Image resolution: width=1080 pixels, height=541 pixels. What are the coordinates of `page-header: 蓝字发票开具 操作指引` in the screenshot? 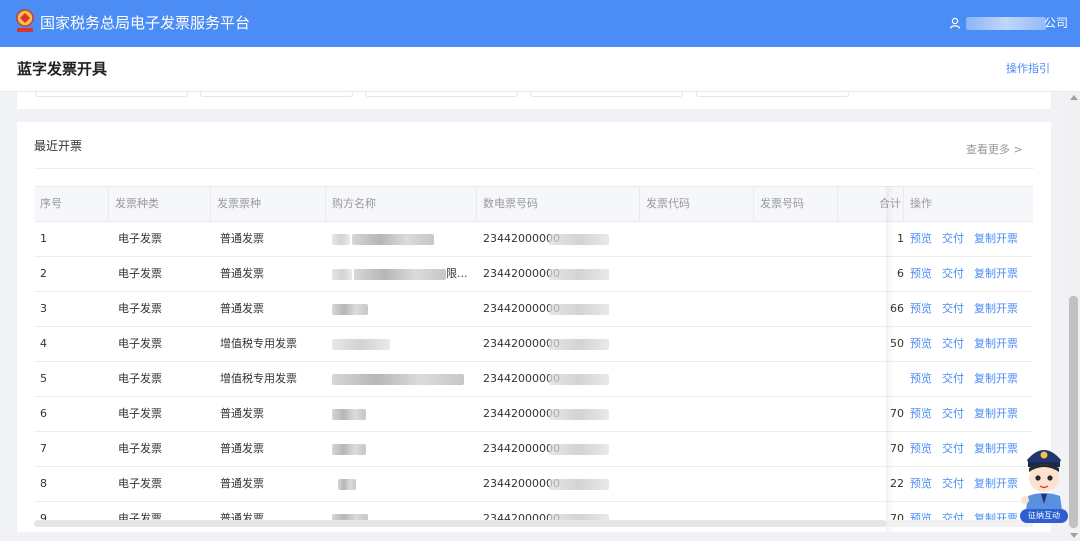 It's located at (540, 69).